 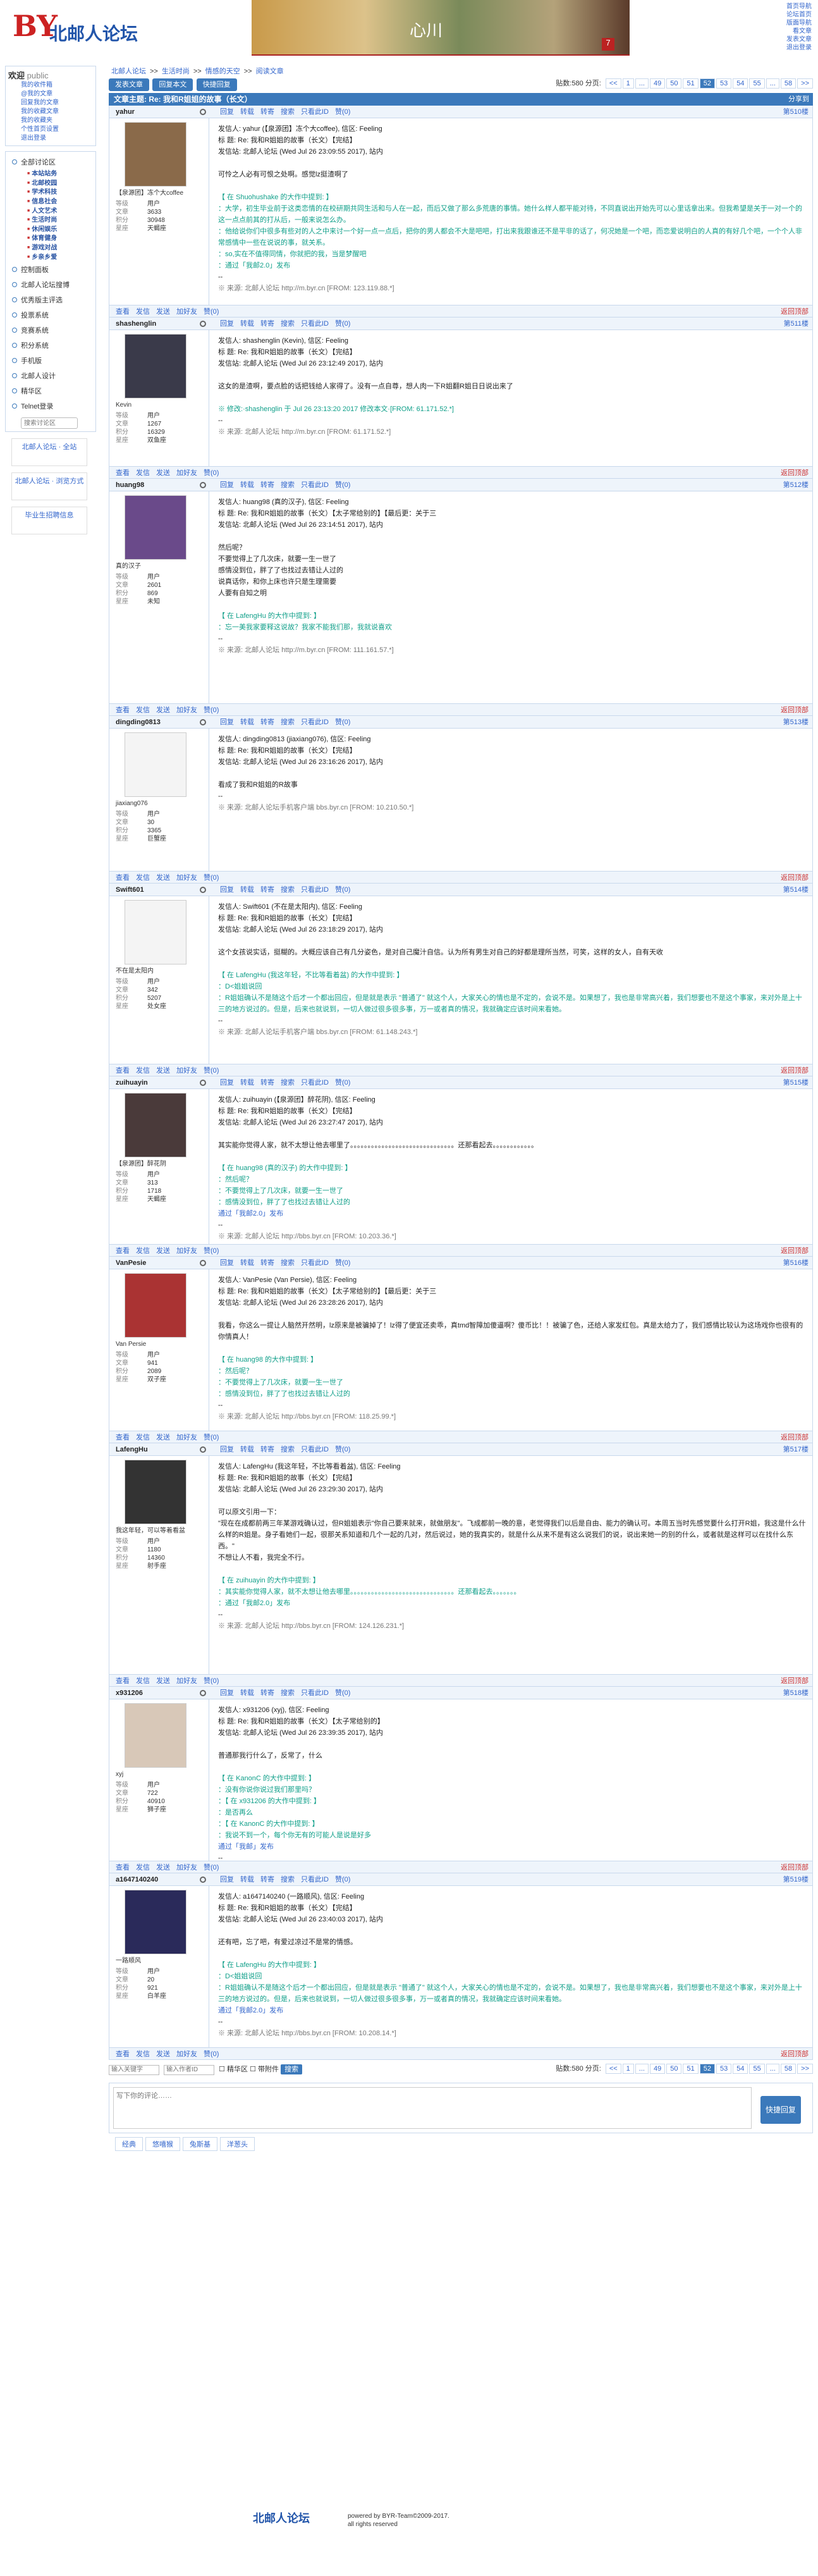 I want to click on nav-item: 控制面板, so click(x=50, y=269).